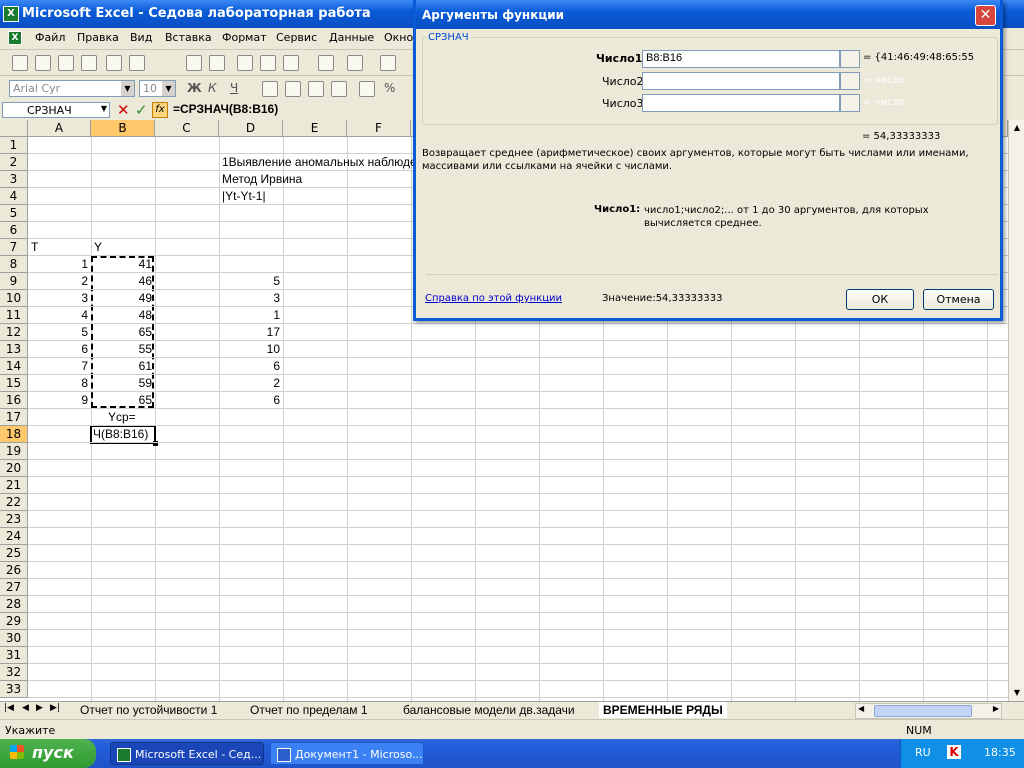 Image resolution: width=1024 pixels, height=768 pixels. I want to click on name-box: СРЗНАЧ ▼, so click(56, 110).